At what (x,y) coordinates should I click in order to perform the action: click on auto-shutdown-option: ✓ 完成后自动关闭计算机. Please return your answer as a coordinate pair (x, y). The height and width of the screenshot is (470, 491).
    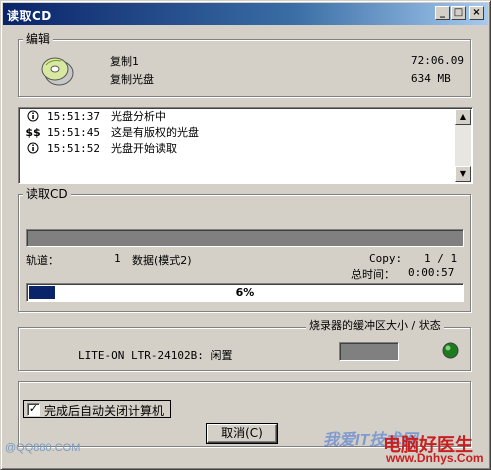
    Looking at the image, I should click on (97, 409).